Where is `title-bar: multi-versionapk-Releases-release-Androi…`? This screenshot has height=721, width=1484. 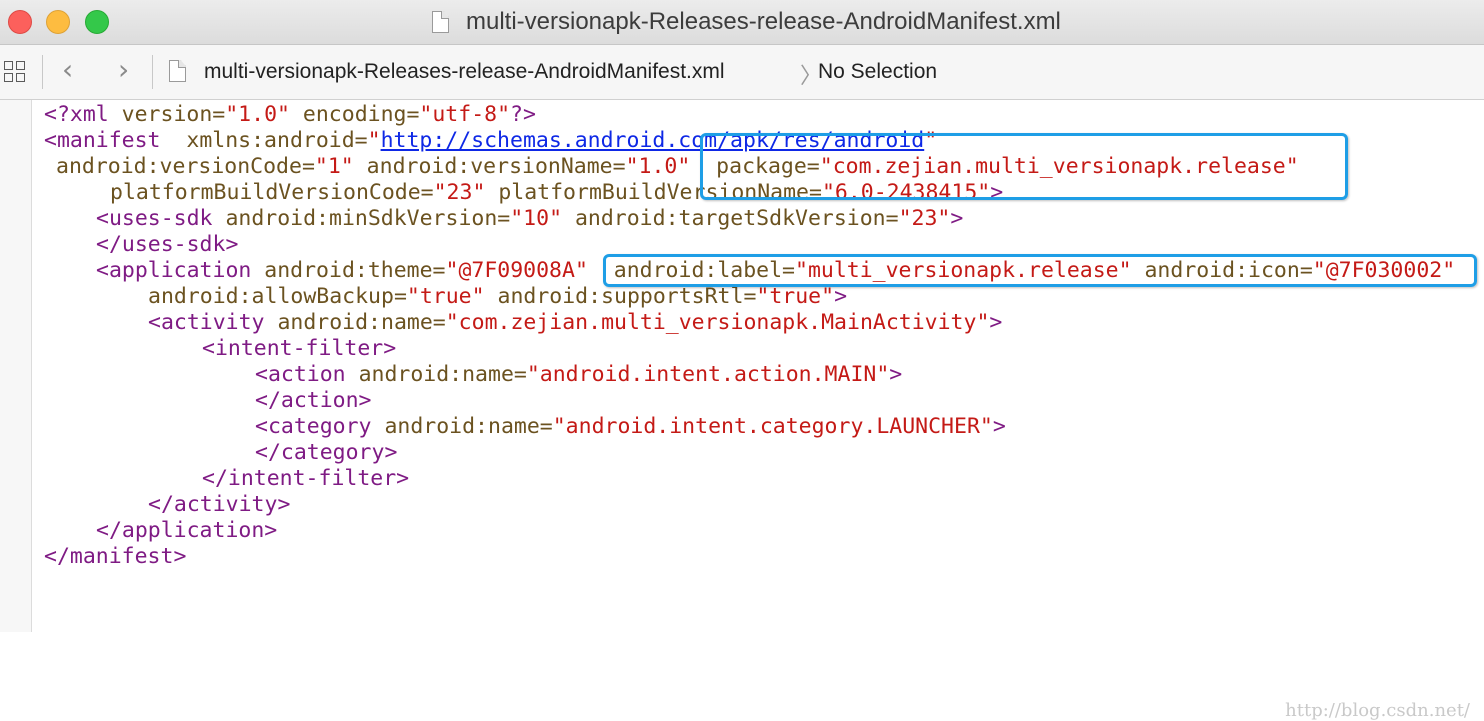
title-bar: multi-versionapk-Releases-release-Androi… is located at coordinates (742, 22).